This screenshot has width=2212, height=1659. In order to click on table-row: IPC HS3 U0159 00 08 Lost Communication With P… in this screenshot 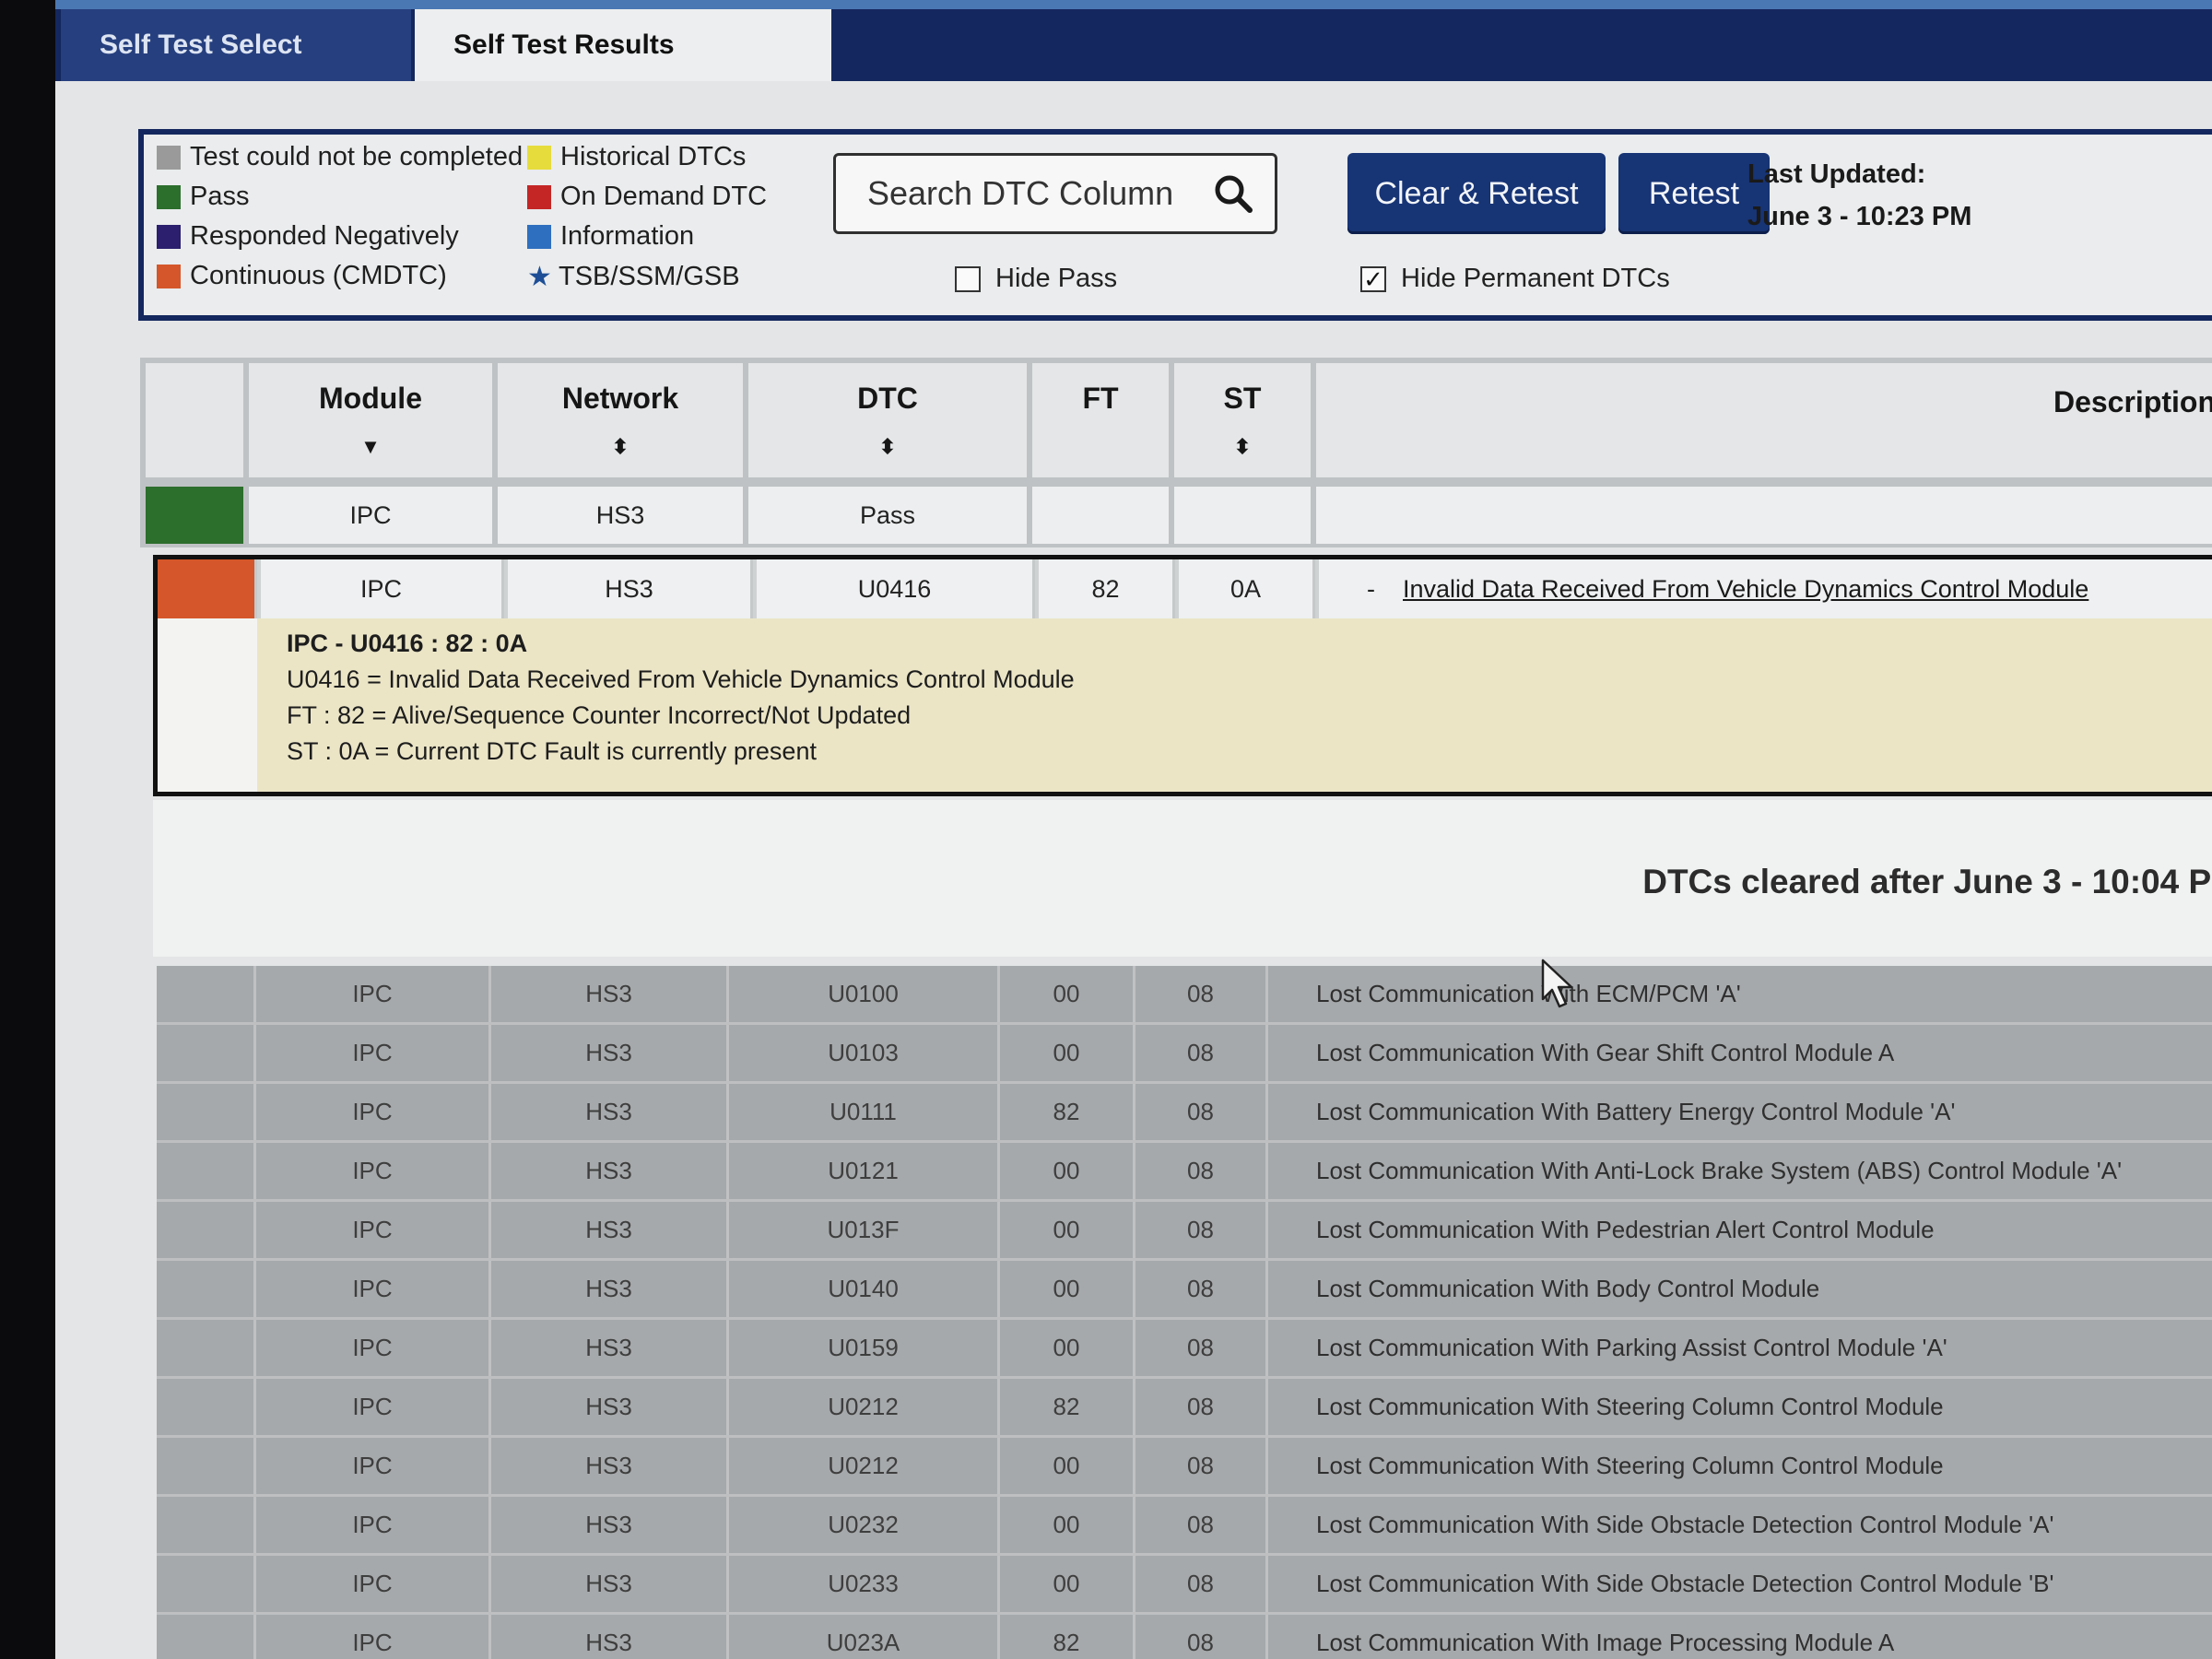, I will do `click(1184, 1349)`.